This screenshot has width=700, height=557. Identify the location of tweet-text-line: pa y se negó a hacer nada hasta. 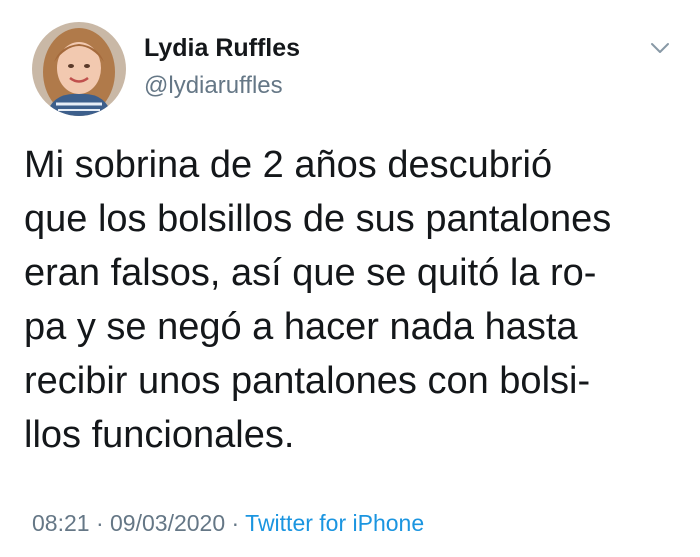
(301, 327).